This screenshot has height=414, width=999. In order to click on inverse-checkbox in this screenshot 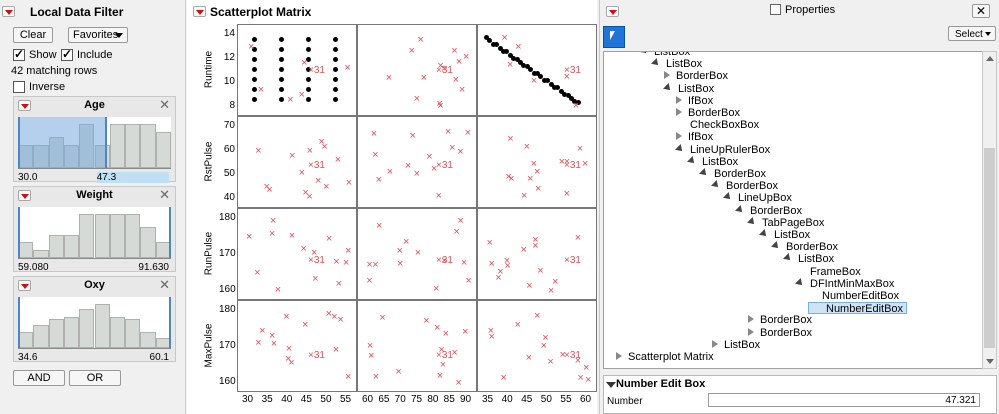, I will do `click(19, 87)`.